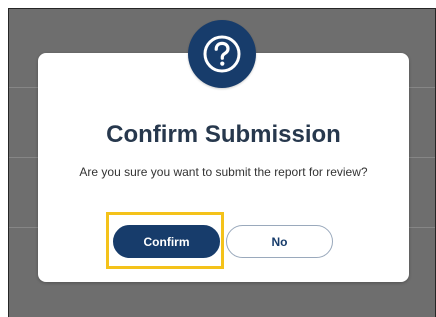 Image resolution: width=436 pixels, height=317 pixels. What do you see at coordinates (279, 241) in the screenshot?
I see `no-button: No` at bounding box center [279, 241].